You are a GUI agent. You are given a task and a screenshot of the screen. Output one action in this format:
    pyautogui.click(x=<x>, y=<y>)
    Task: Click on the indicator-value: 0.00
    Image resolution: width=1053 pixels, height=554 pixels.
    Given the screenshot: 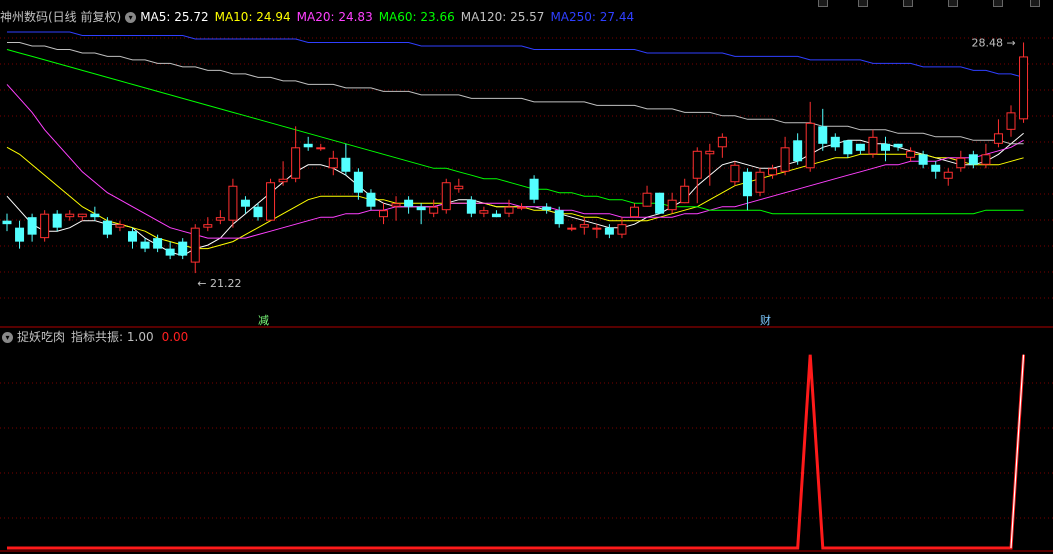 What is the action you would take?
    pyautogui.click(x=175, y=337)
    